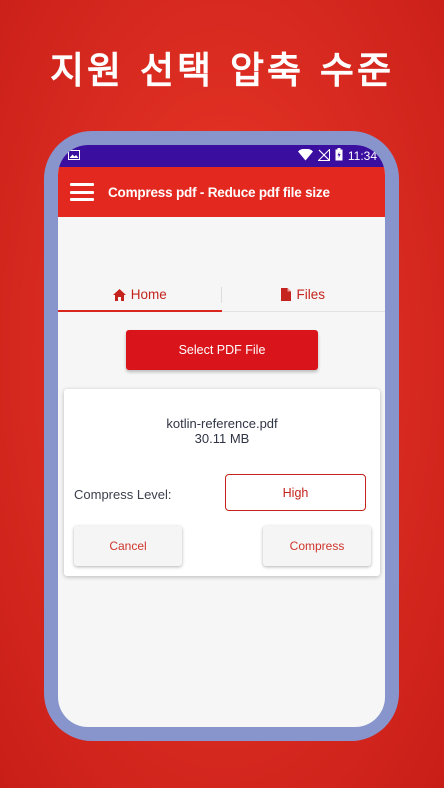 The width and height of the screenshot is (444, 788). What do you see at coordinates (128, 546) in the screenshot?
I see `cancel-button: Cancel` at bounding box center [128, 546].